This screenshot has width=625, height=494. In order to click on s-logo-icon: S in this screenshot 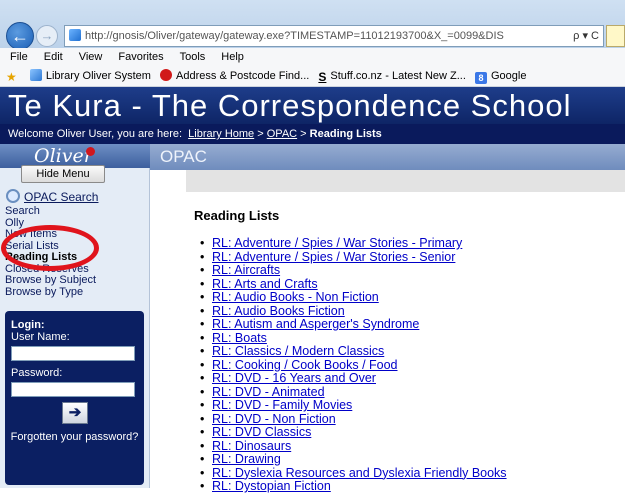, I will do `click(322, 77)`.